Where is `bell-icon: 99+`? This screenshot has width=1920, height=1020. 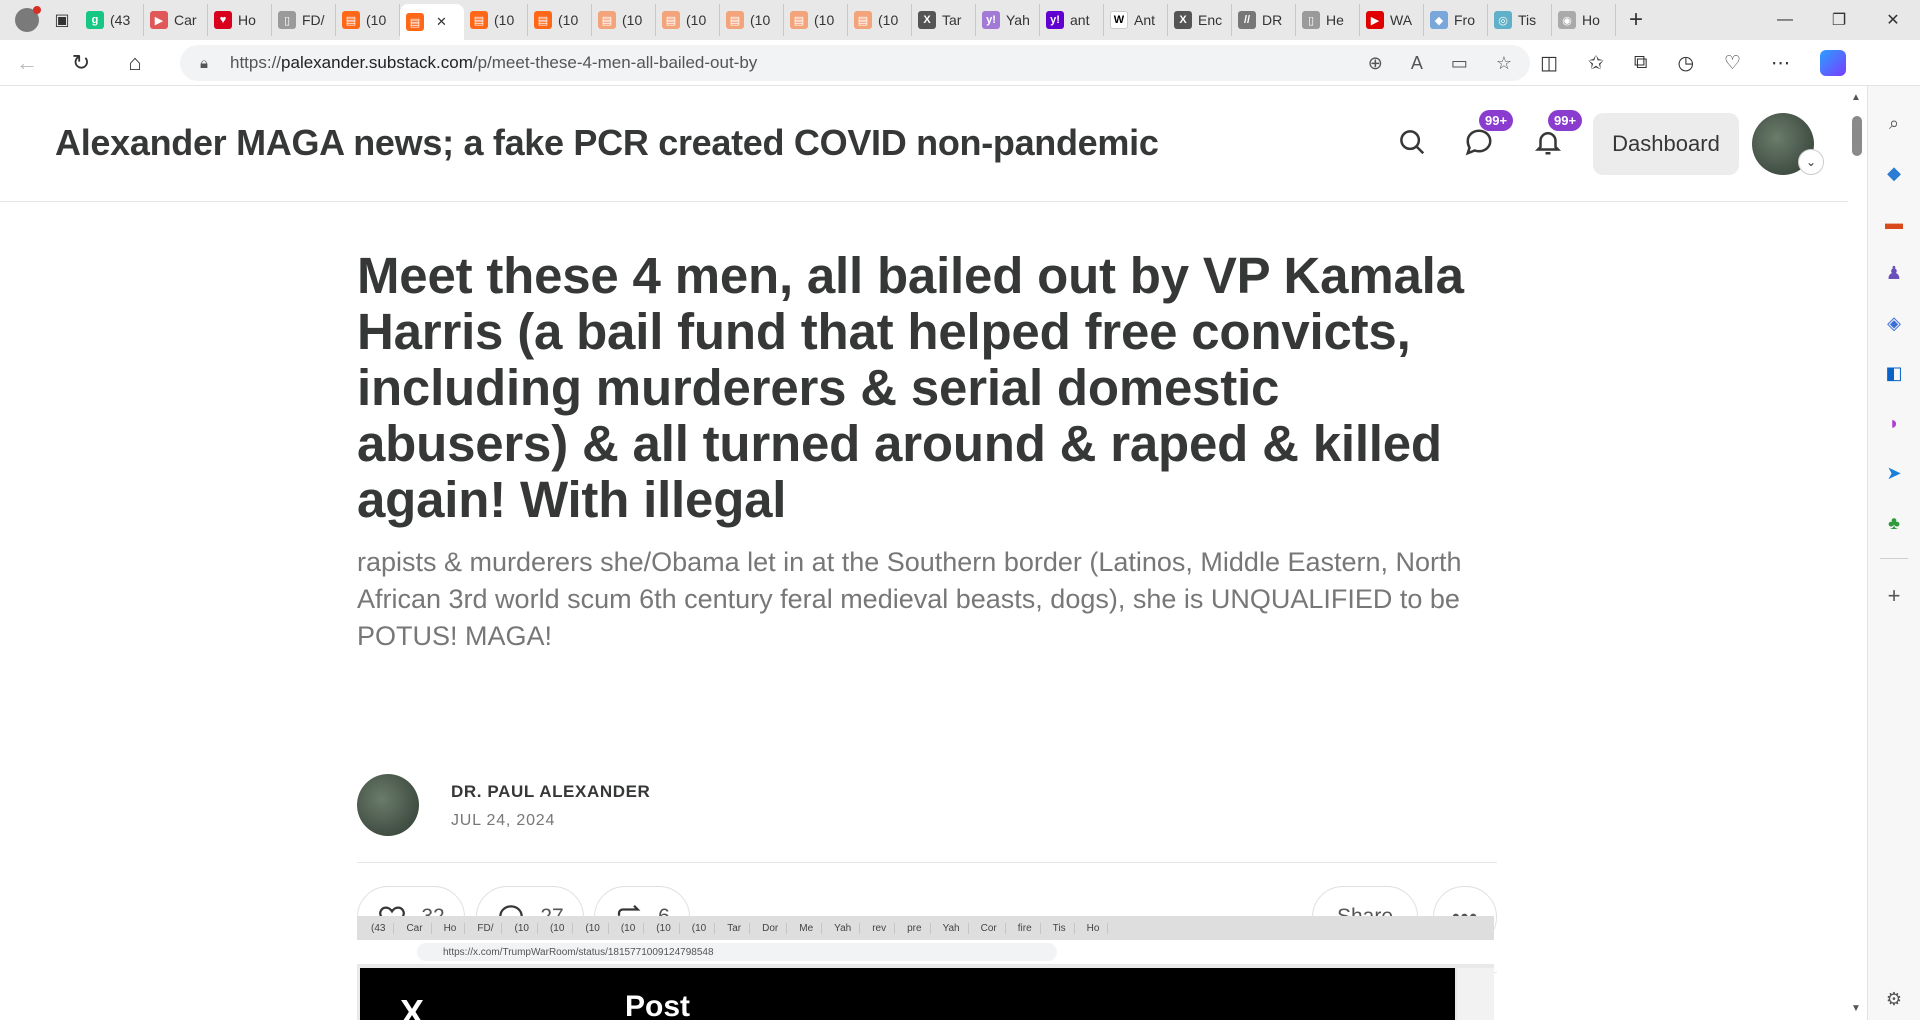 bell-icon: 99+ is located at coordinates (1554, 137).